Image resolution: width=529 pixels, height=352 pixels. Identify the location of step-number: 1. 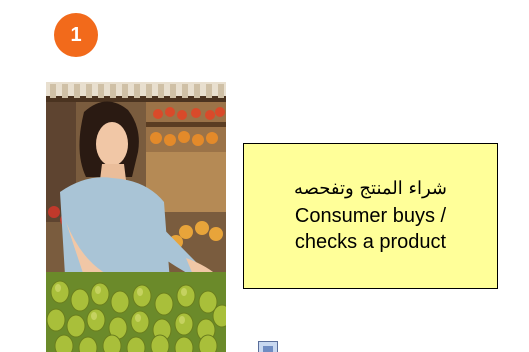
(76, 34).